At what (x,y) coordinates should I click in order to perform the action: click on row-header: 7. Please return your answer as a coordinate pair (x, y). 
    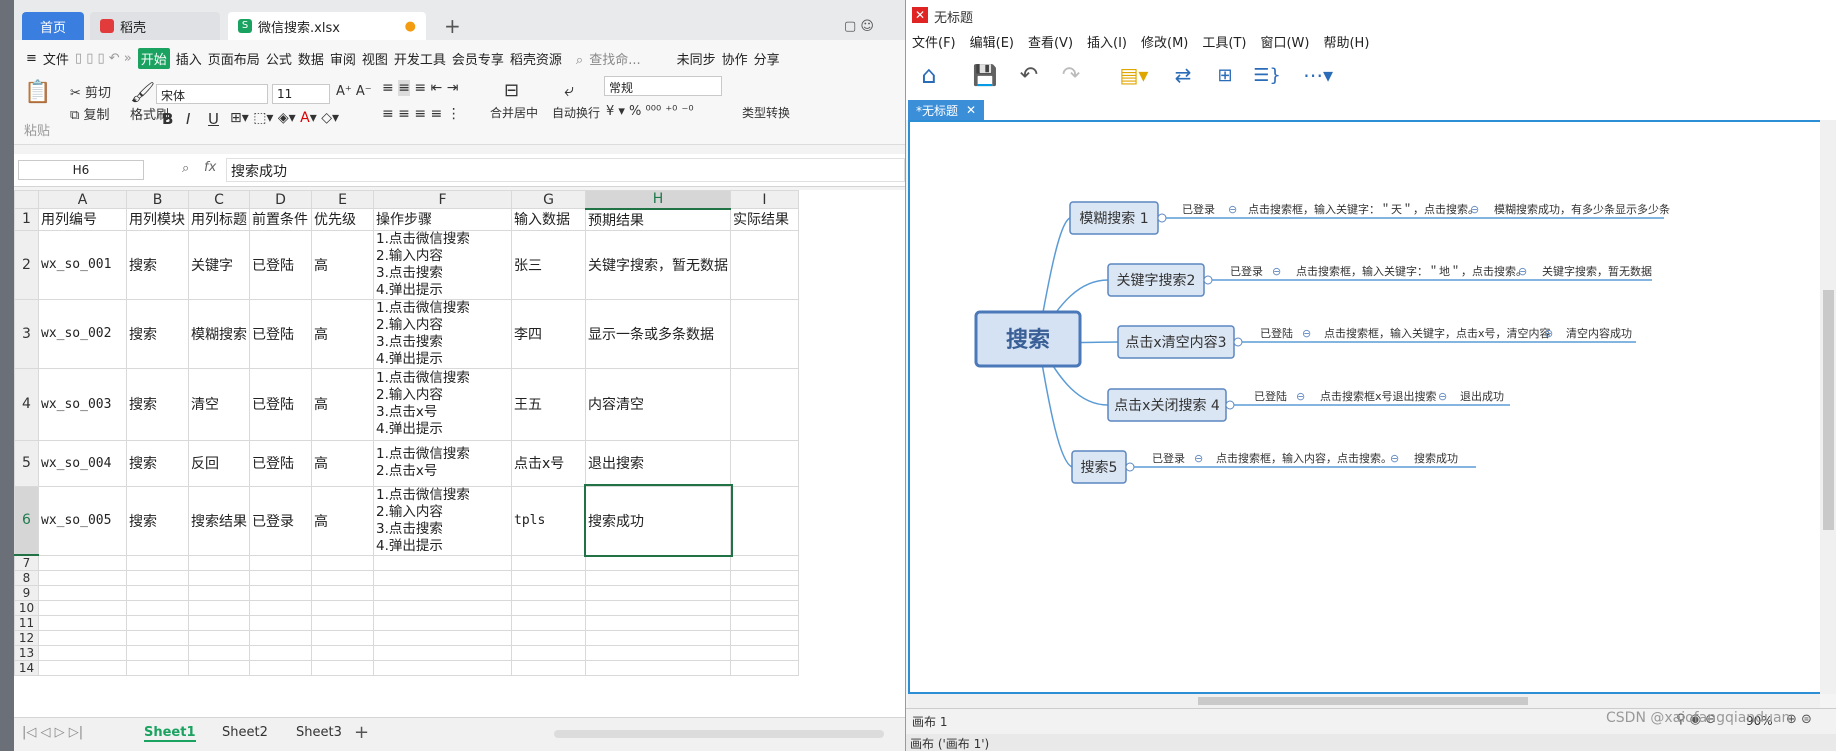
    Looking at the image, I should click on (26, 562).